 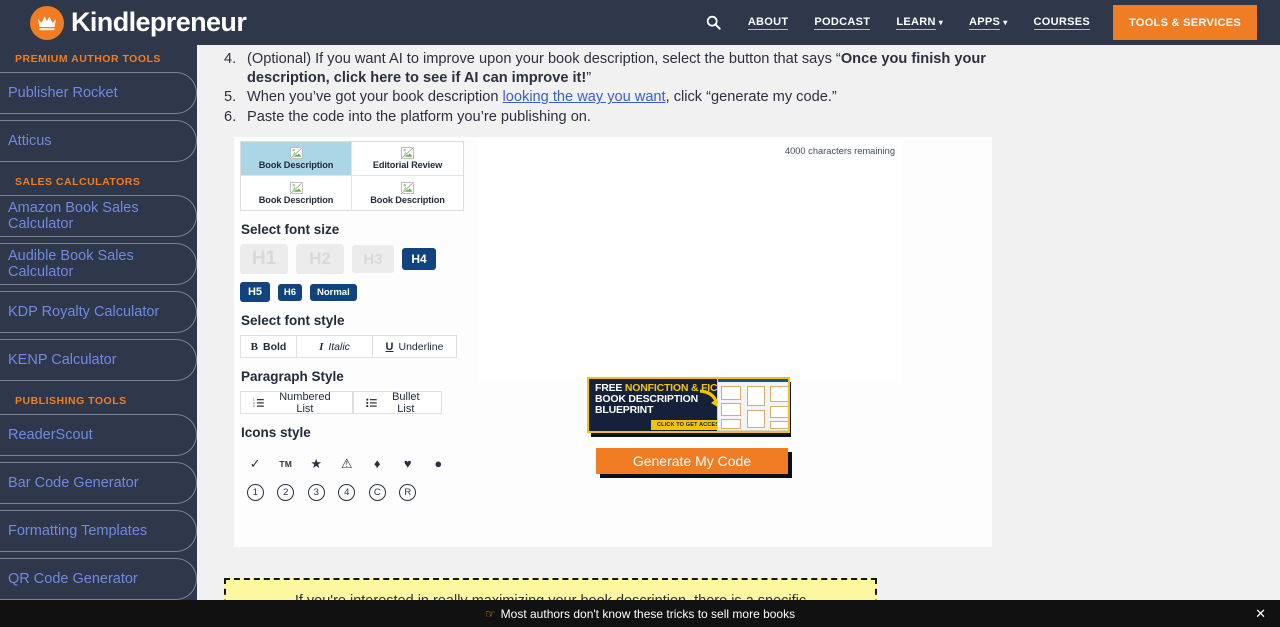 I want to click on sidebar-item-label: KDP Royalty Calculator, so click(x=84, y=312).